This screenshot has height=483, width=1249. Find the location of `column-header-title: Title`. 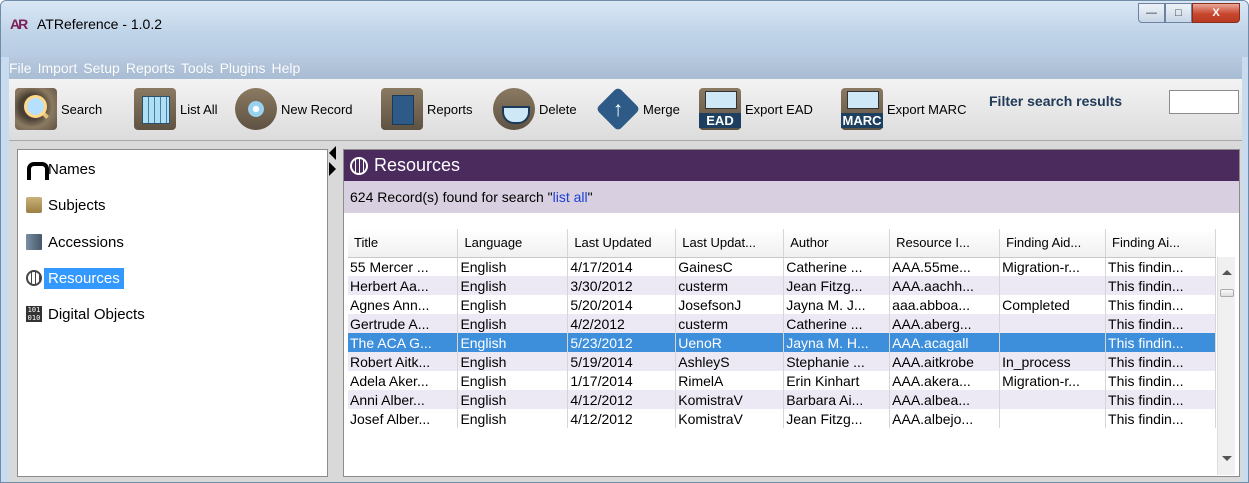

column-header-title: Title is located at coordinates (403, 243).